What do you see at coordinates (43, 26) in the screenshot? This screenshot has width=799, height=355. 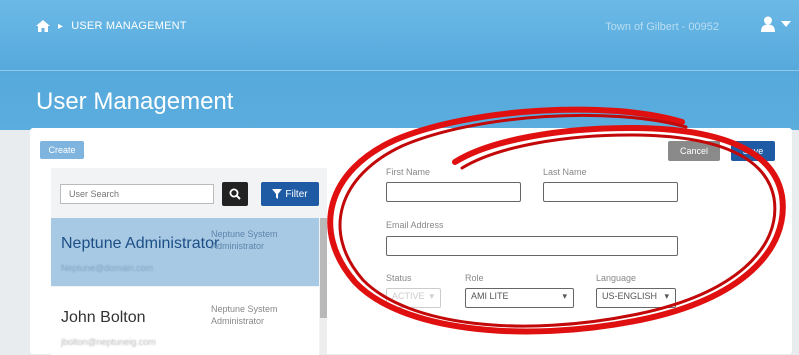 I see `home-icon` at bounding box center [43, 26].